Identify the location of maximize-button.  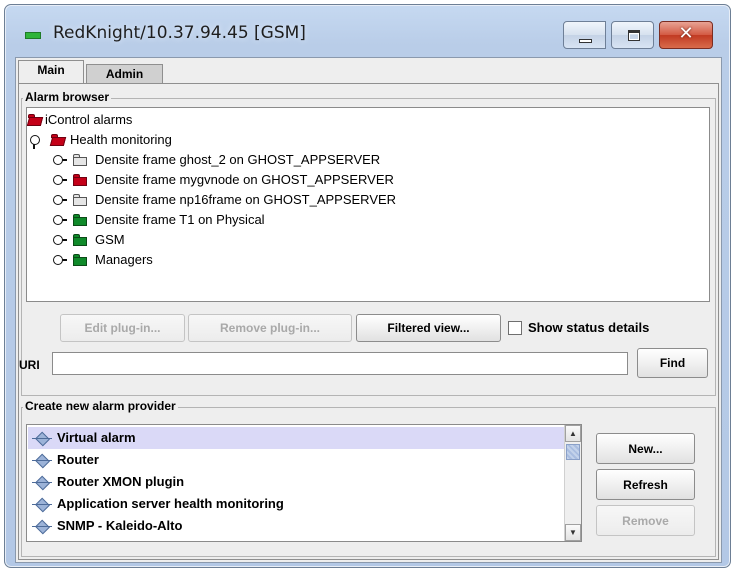
(632, 35).